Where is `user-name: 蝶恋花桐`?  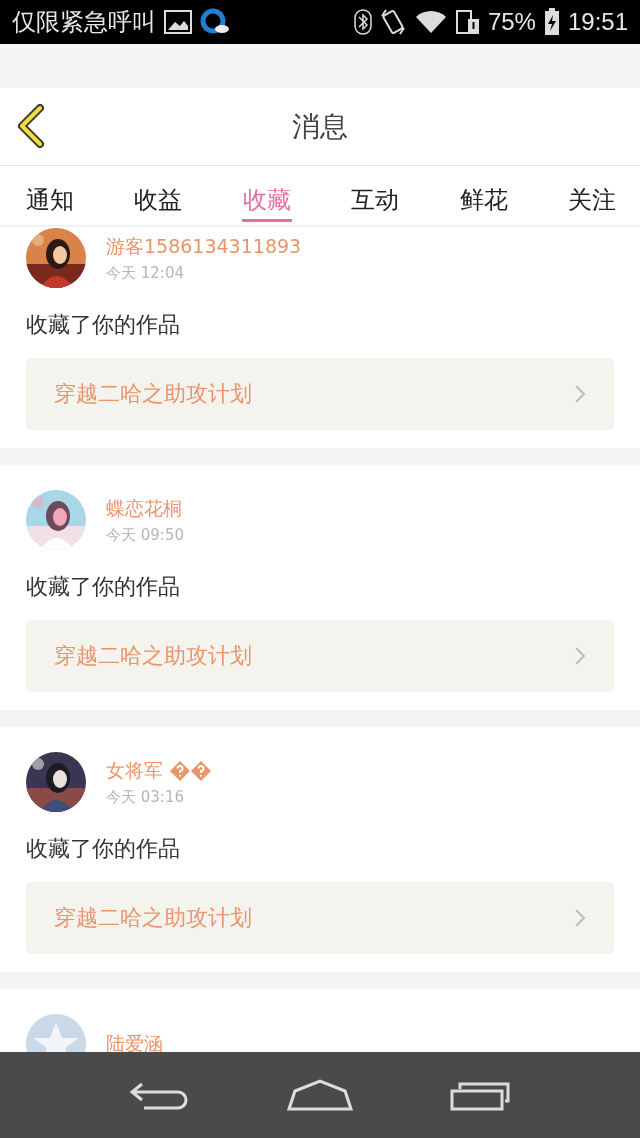 user-name: 蝶恋花桐 is located at coordinates (144, 508).